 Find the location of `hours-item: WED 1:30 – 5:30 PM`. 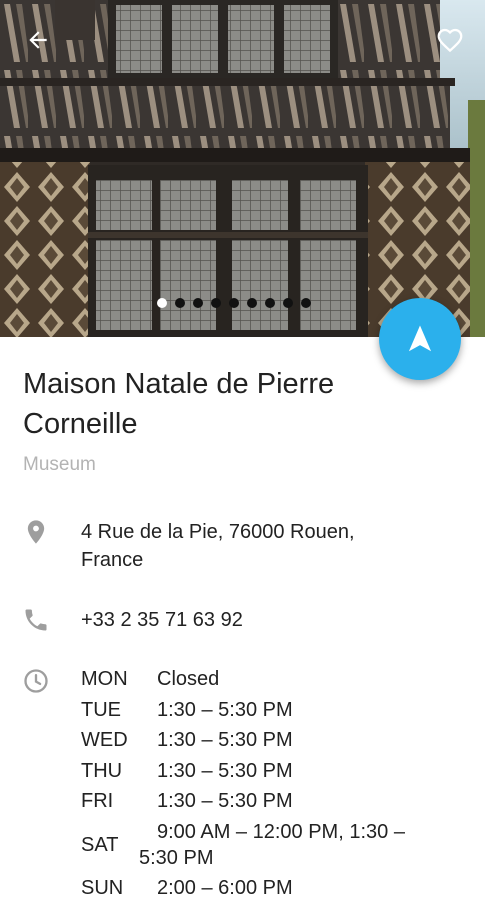

hours-item: WED 1:30 – 5:30 PM is located at coordinates (187, 740).